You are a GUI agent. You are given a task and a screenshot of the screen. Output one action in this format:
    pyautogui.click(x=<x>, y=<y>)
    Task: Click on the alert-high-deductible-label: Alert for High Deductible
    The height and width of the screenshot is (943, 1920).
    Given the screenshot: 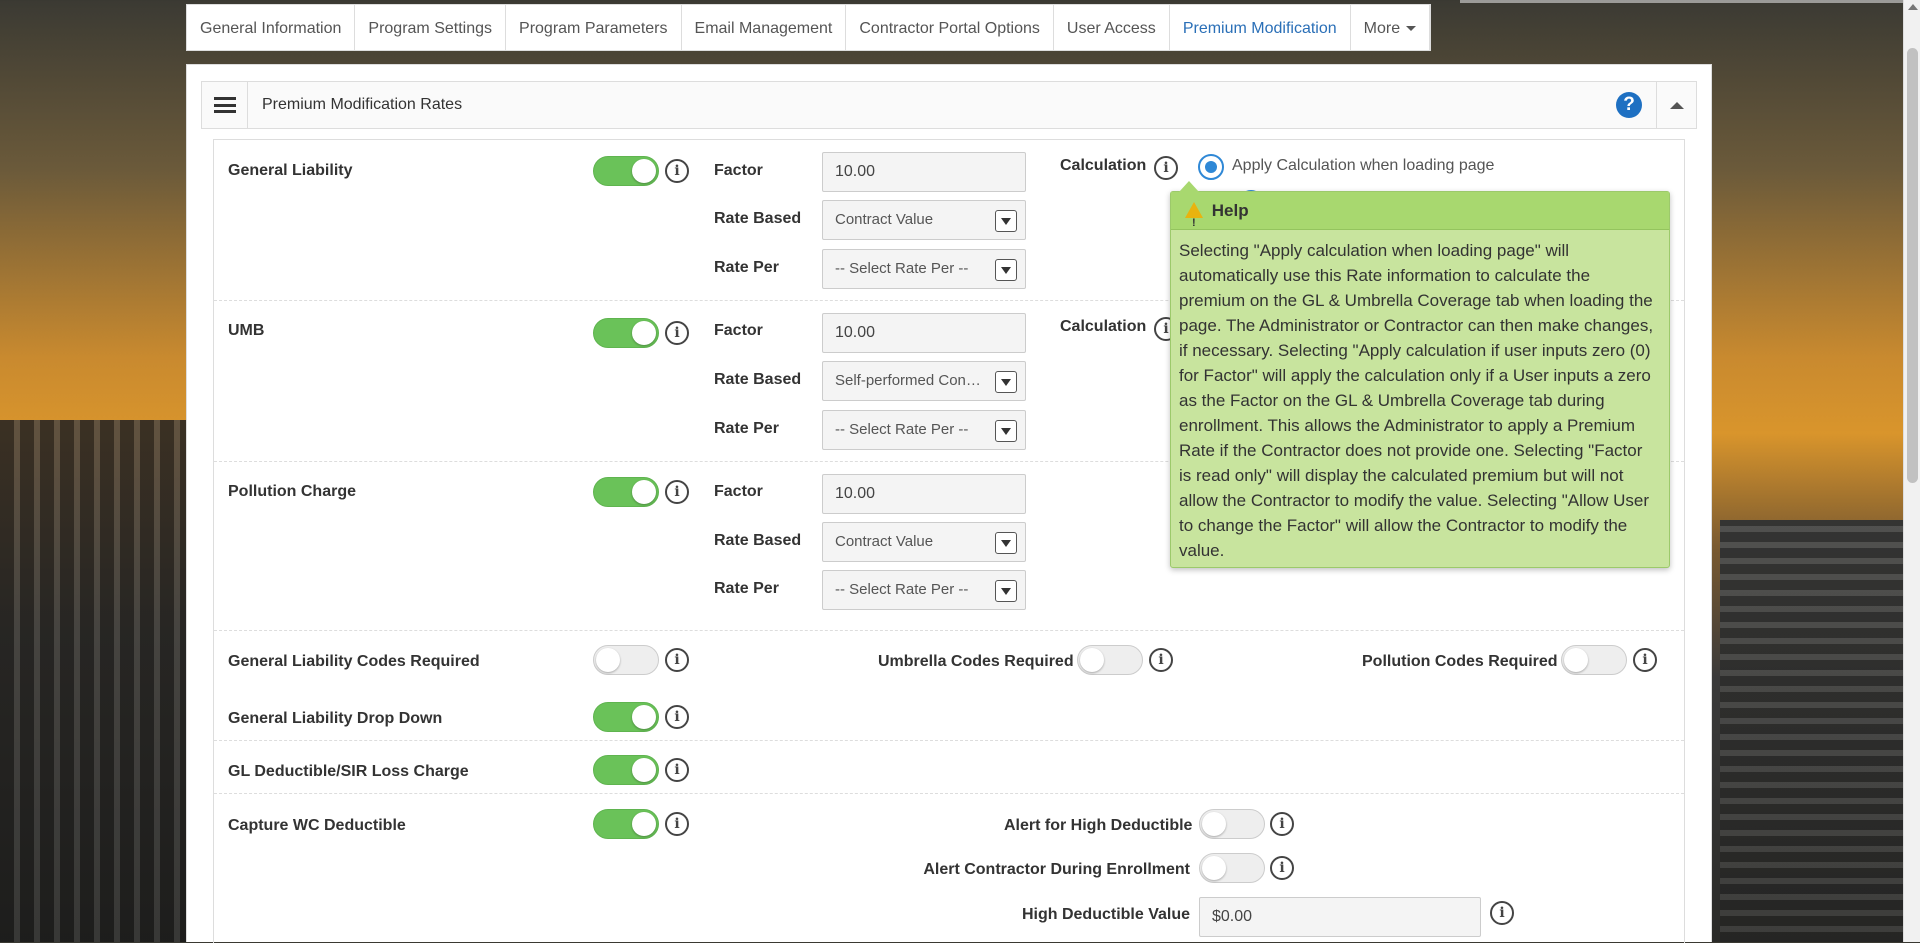 What is the action you would take?
    pyautogui.click(x=1098, y=825)
    